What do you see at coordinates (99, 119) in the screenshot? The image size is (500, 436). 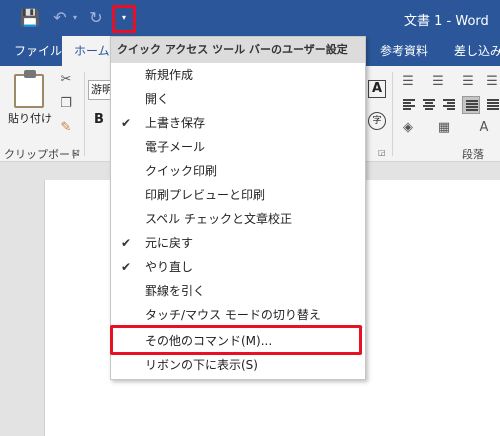 I see `bold-button: B` at bounding box center [99, 119].